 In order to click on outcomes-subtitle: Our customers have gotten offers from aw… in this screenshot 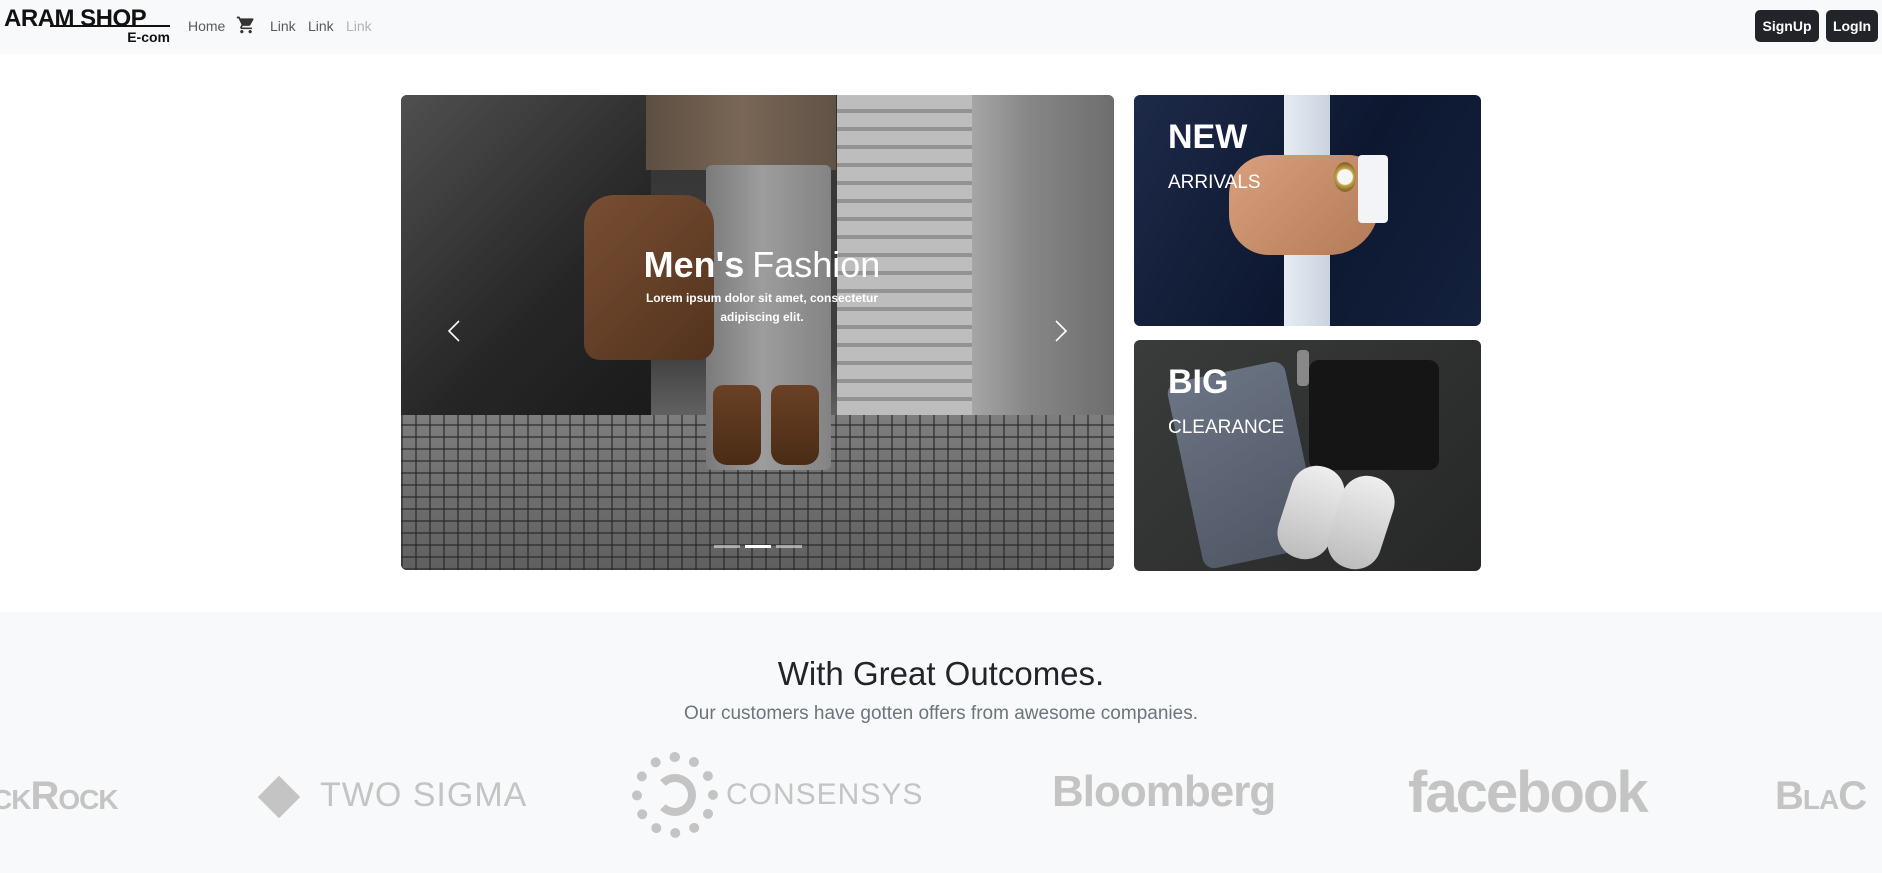, I will do `click(941, 713)`.